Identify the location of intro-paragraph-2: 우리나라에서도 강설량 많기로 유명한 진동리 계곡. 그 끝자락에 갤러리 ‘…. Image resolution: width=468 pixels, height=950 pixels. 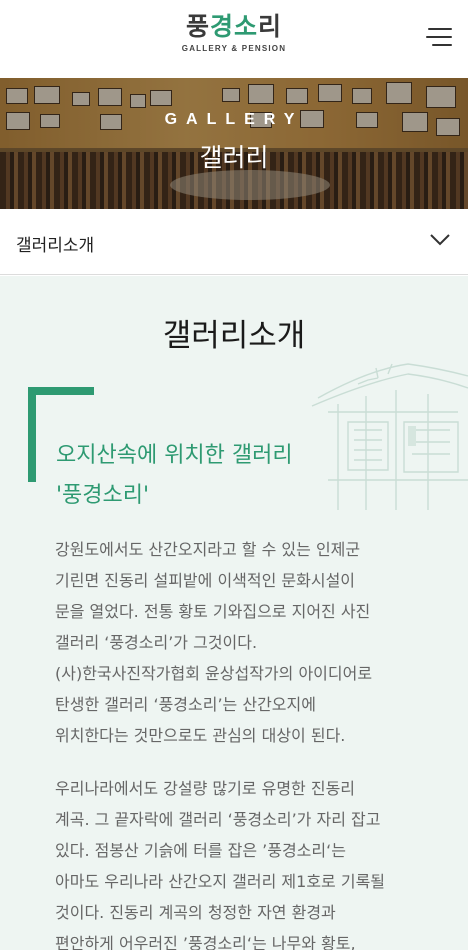
(220, 864).